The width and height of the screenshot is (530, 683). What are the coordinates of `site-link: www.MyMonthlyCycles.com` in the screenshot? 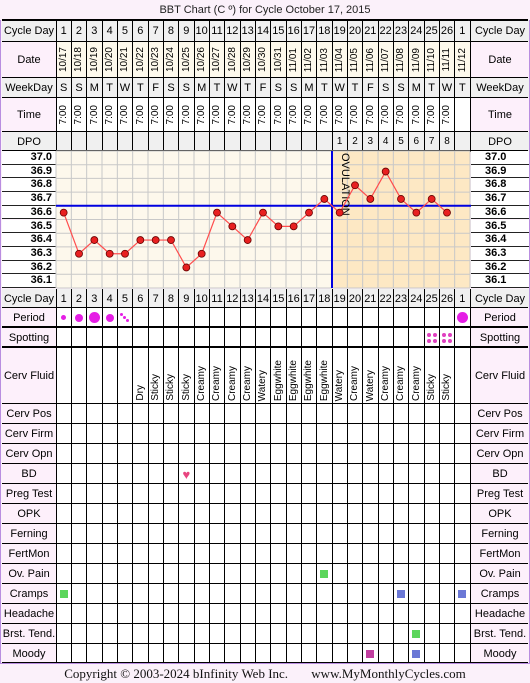 It's located at (388, 673).